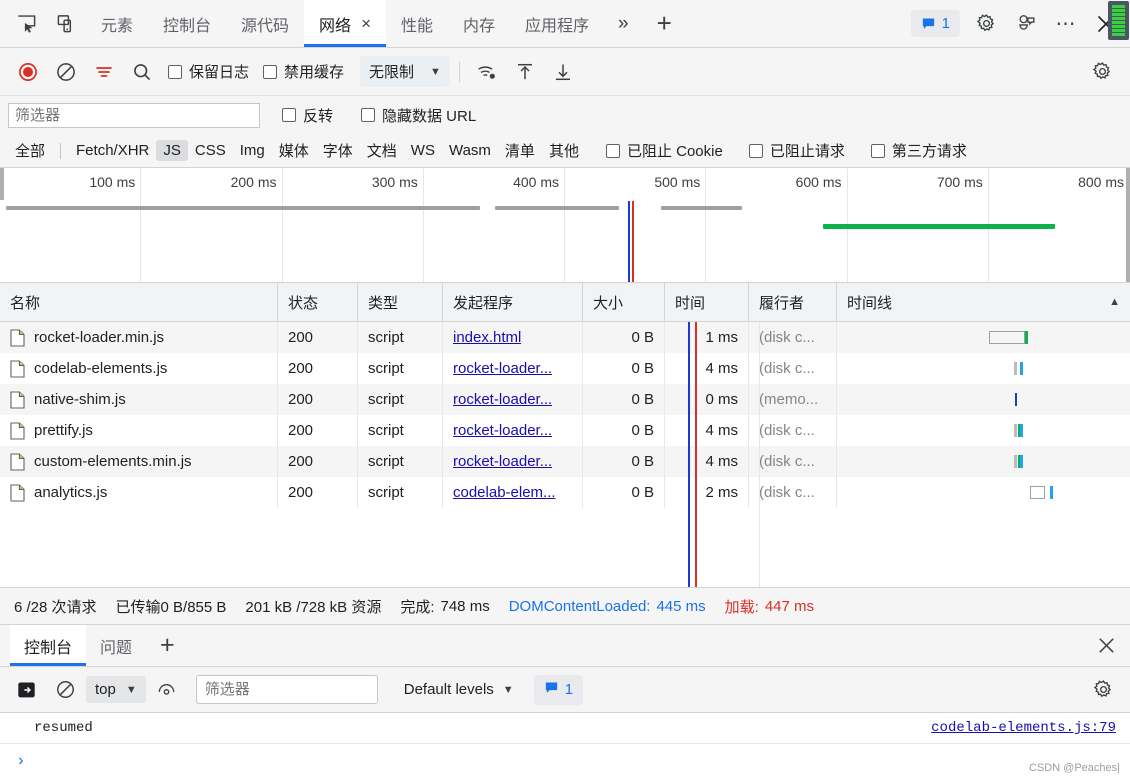 The height and width of the screenshot is (777, 1130). Describe the element at coordinates (983, 461) in the screenshot. I see `request-waterfall-cell` at that location.